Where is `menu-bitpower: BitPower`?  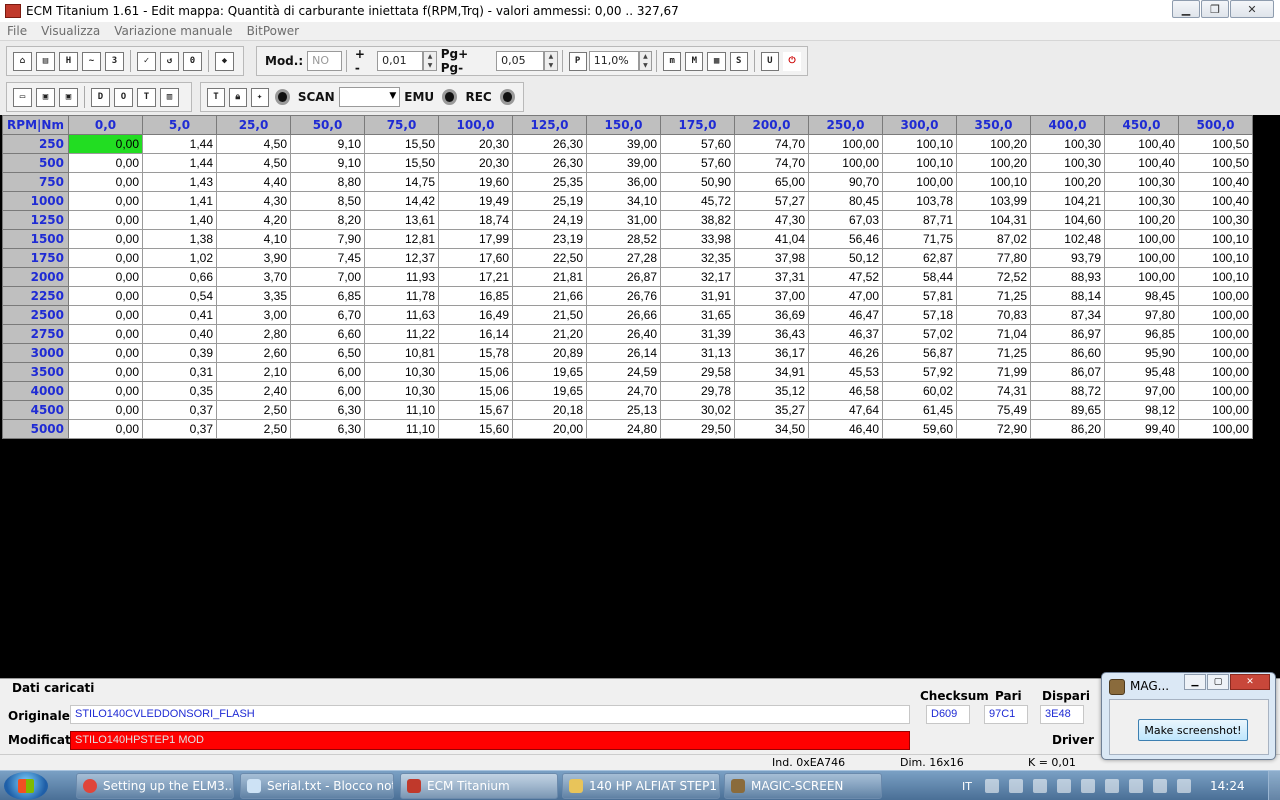
menu-bitpower: BitPower is located at coordinates (273, 31).